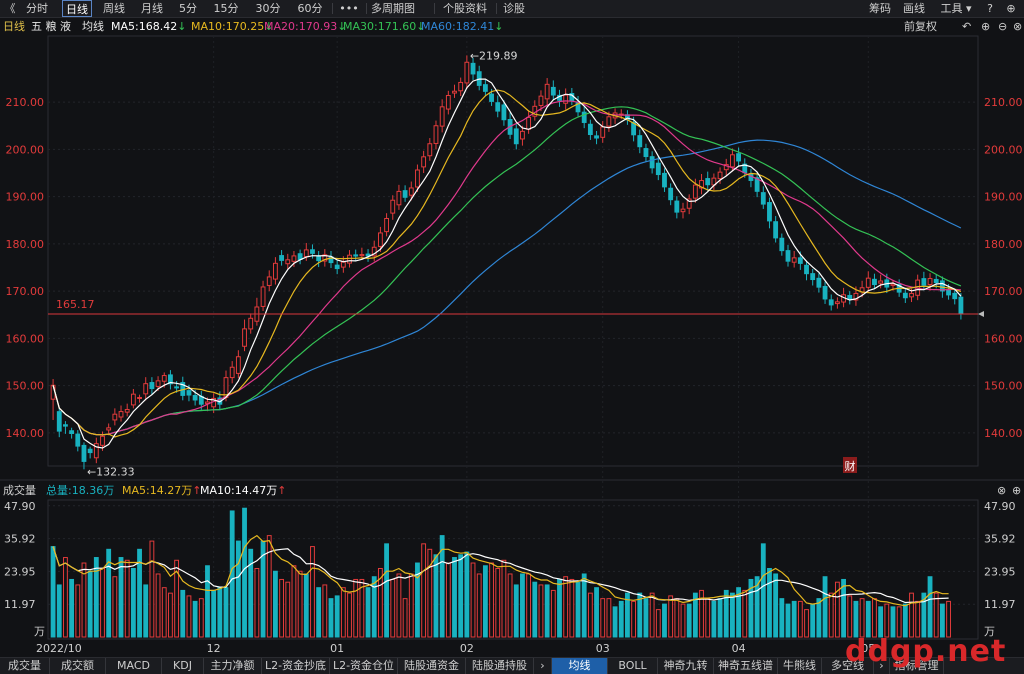 Image resolution: width=1024 pixels, height=674 pixels. I want to click on volume-ma5-line, so click(500, 570).